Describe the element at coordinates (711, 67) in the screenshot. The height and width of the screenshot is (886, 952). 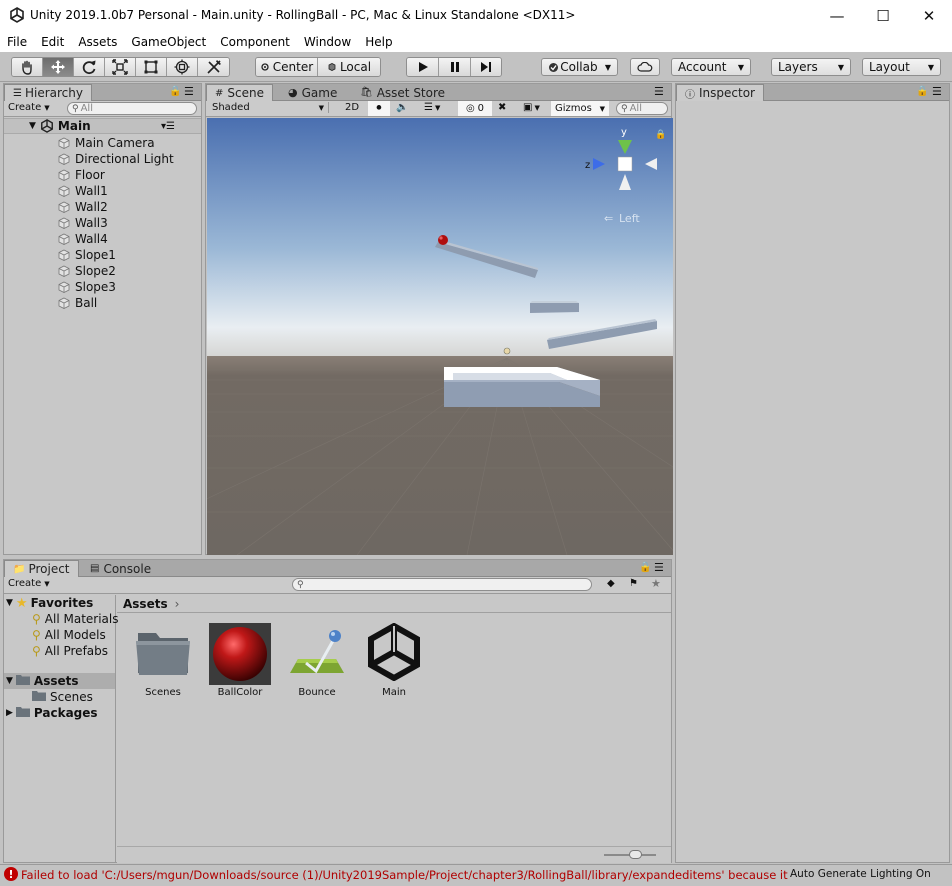
I see `account-dropdown: Account ▼` at that location.